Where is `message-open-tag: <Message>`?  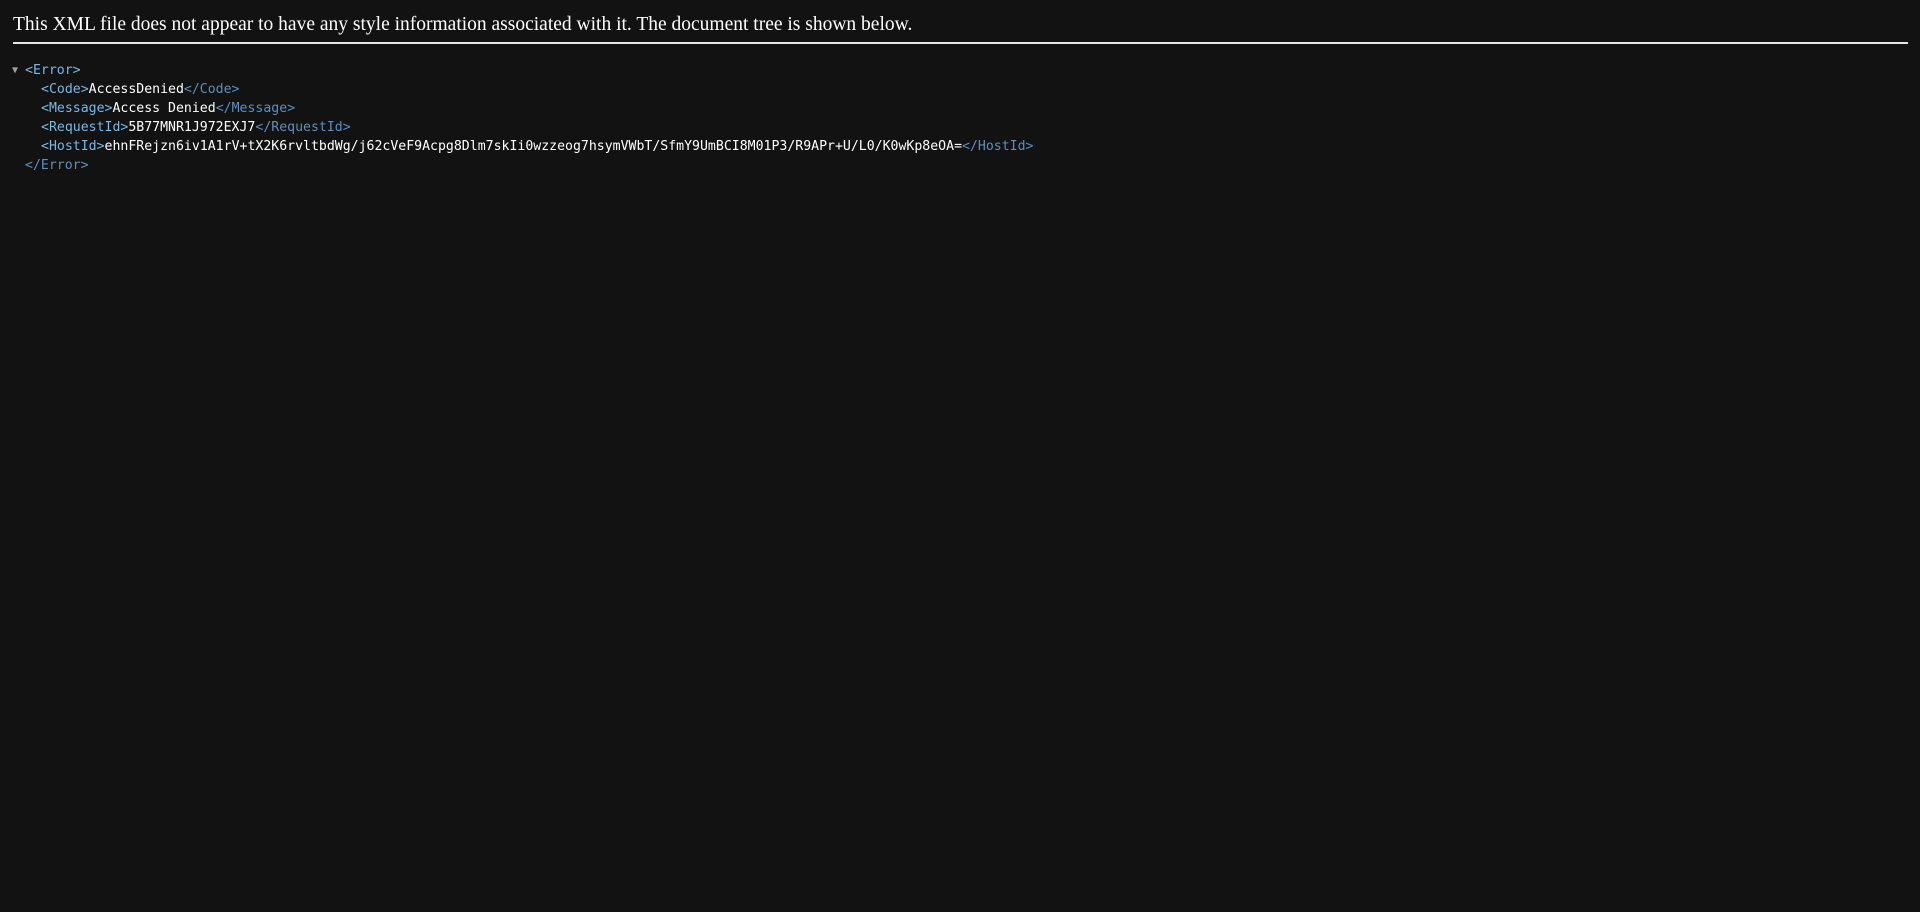 message-open-tag: <Message> is located at coordinates (77, 108).